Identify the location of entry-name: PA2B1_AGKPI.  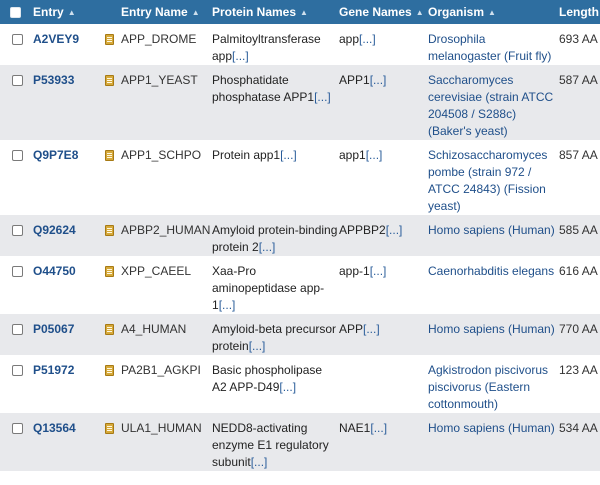
(161, 370).